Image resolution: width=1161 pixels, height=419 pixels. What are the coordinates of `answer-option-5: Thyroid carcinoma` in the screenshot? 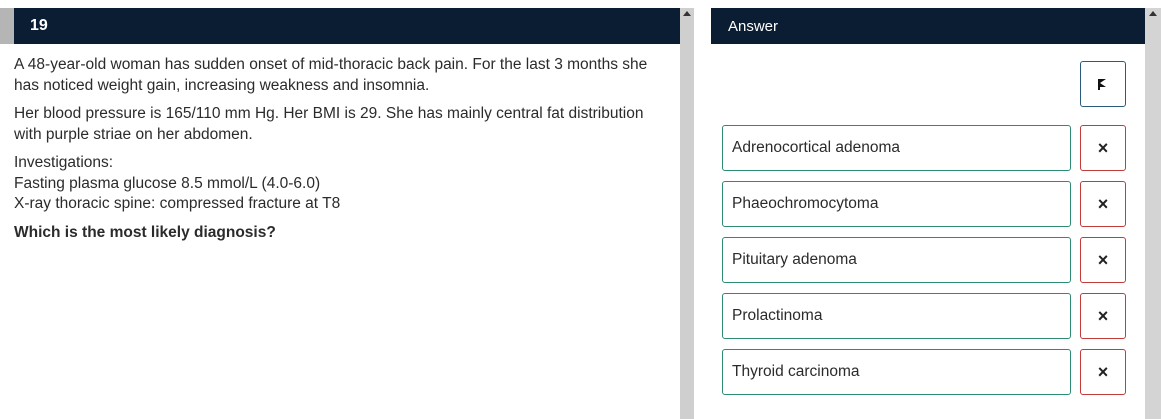 It's located at (896, 372).